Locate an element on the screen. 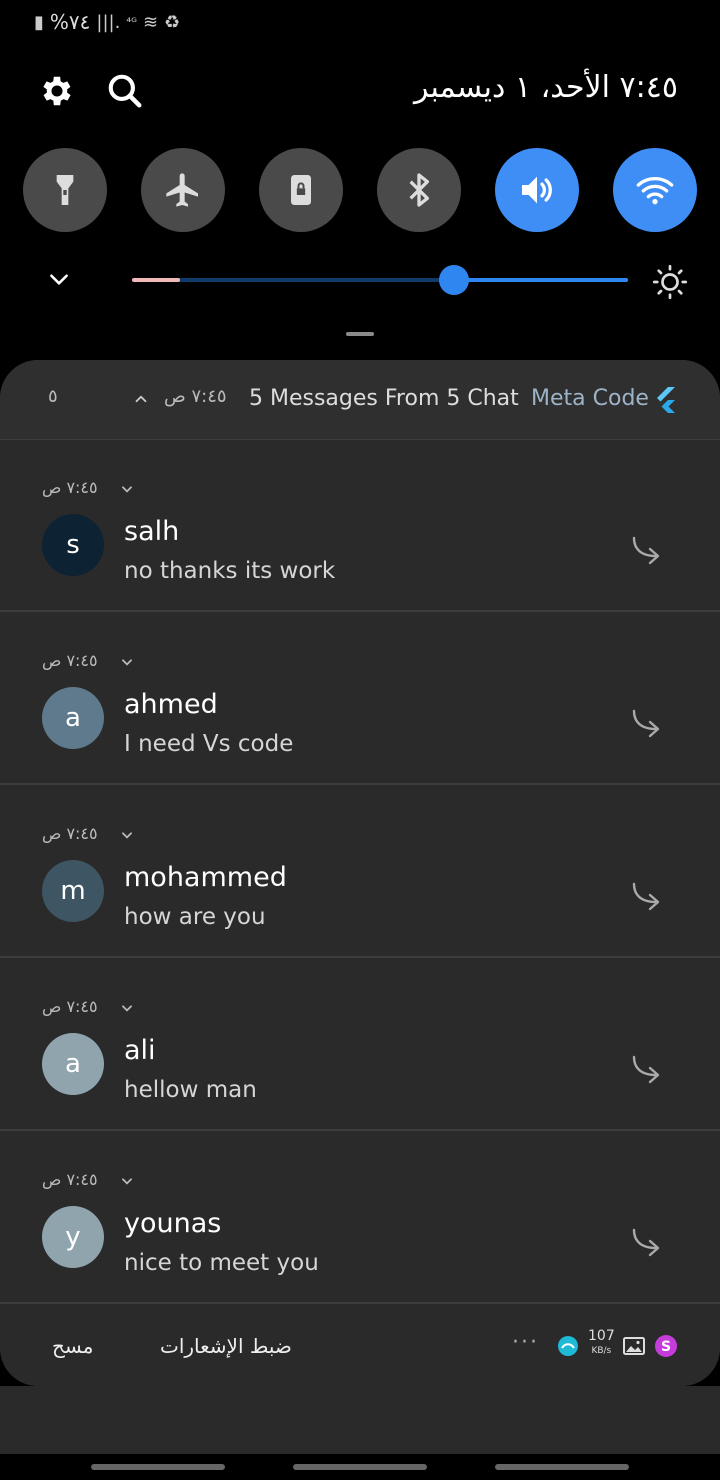 The width and height of the screenshot is (720, 1480). notification-item: ٧:٤٥ ص y younas nice to meet you is located at coordinates (360, 1218).